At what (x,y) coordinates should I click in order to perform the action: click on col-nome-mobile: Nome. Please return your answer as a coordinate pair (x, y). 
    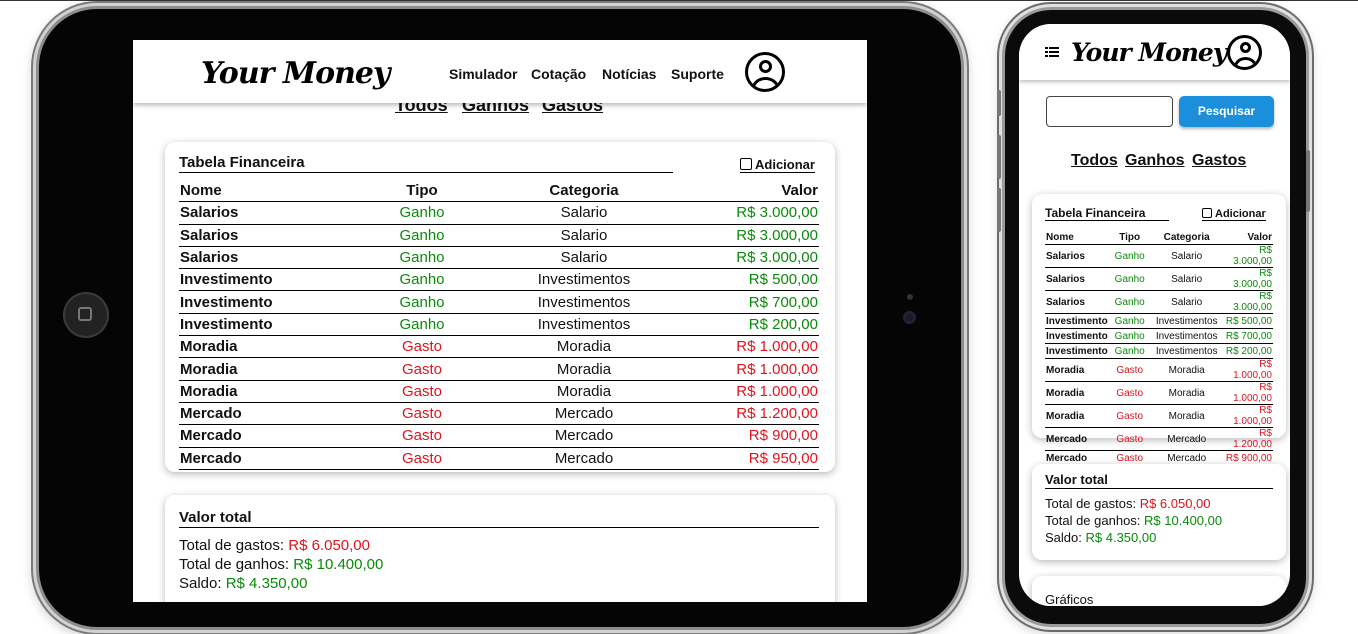
    Looking at the image, I should click on (1077, 237).